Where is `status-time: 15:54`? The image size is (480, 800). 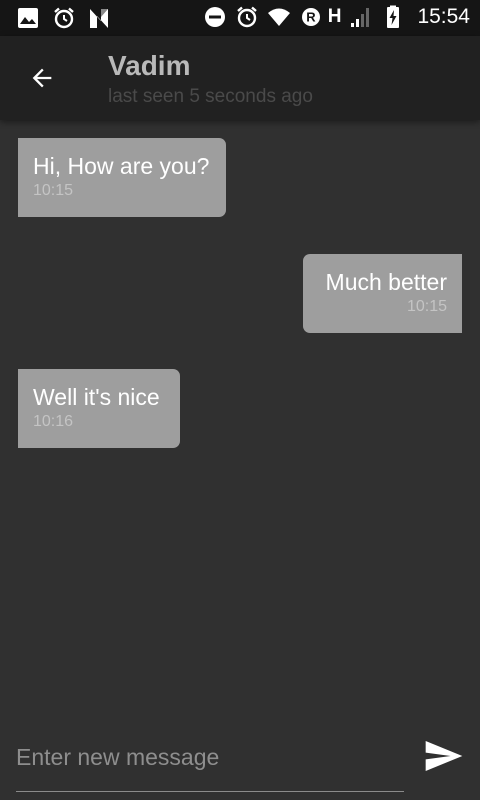 status-time: 15:54 is located at coordinates (443, 16).